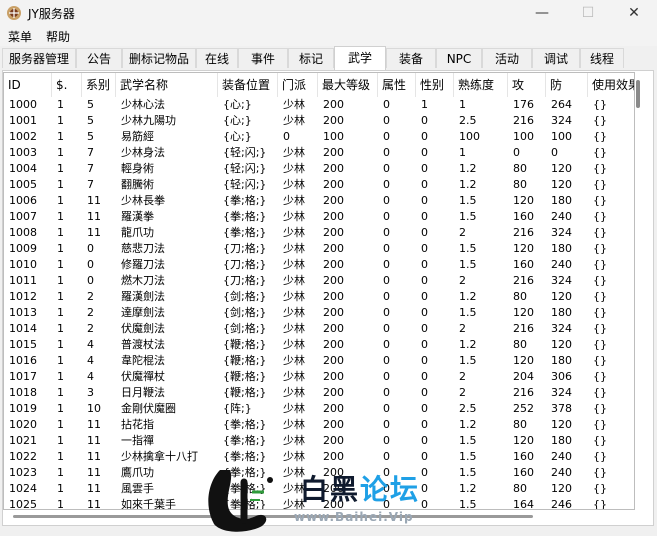  I want to click on tab-3: 在线, so click(217, 58).